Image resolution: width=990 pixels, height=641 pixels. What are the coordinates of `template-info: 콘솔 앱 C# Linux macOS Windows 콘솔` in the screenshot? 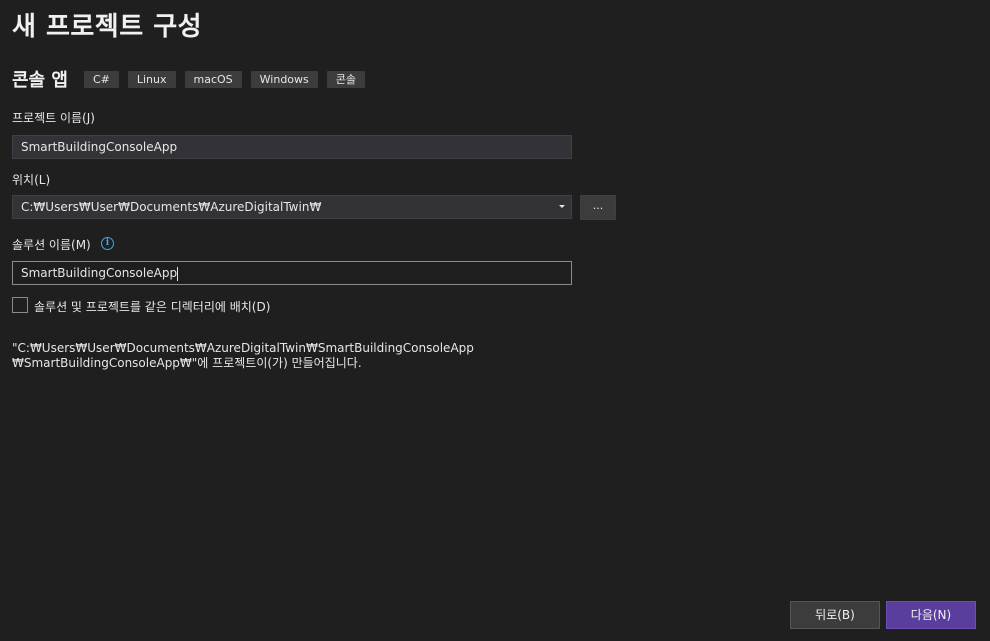 It's located at (193, 79).